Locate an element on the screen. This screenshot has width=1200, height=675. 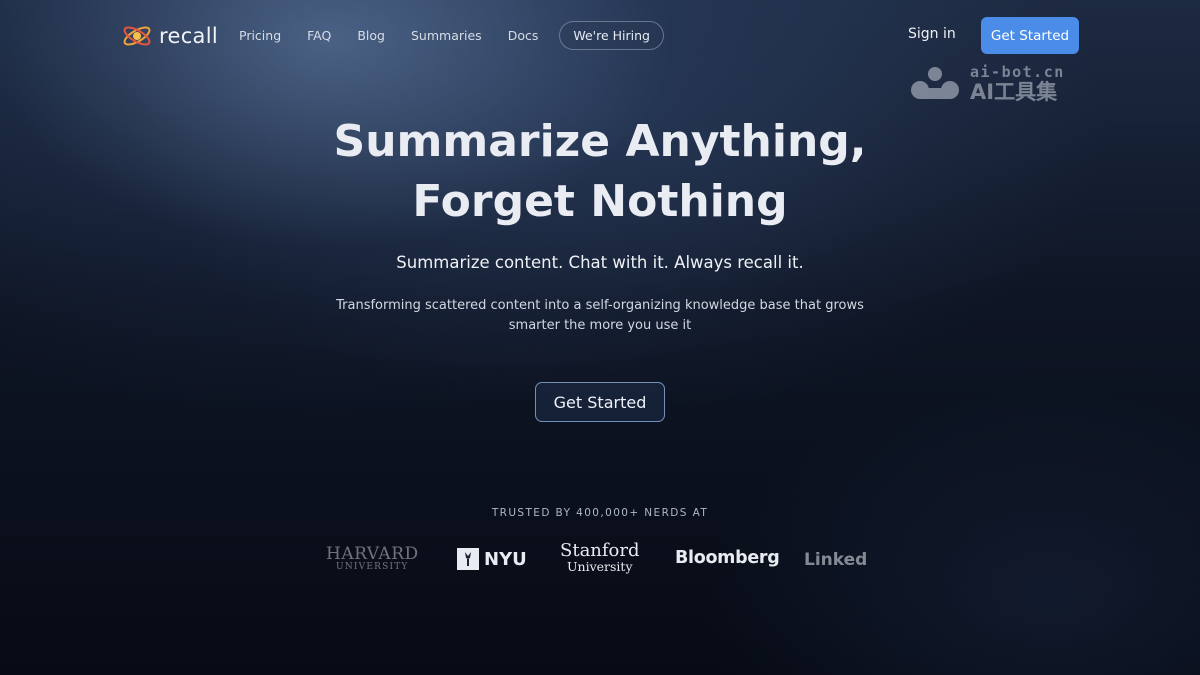
harvard-logo-text: HARVARD is located at coordinates (372, 554).